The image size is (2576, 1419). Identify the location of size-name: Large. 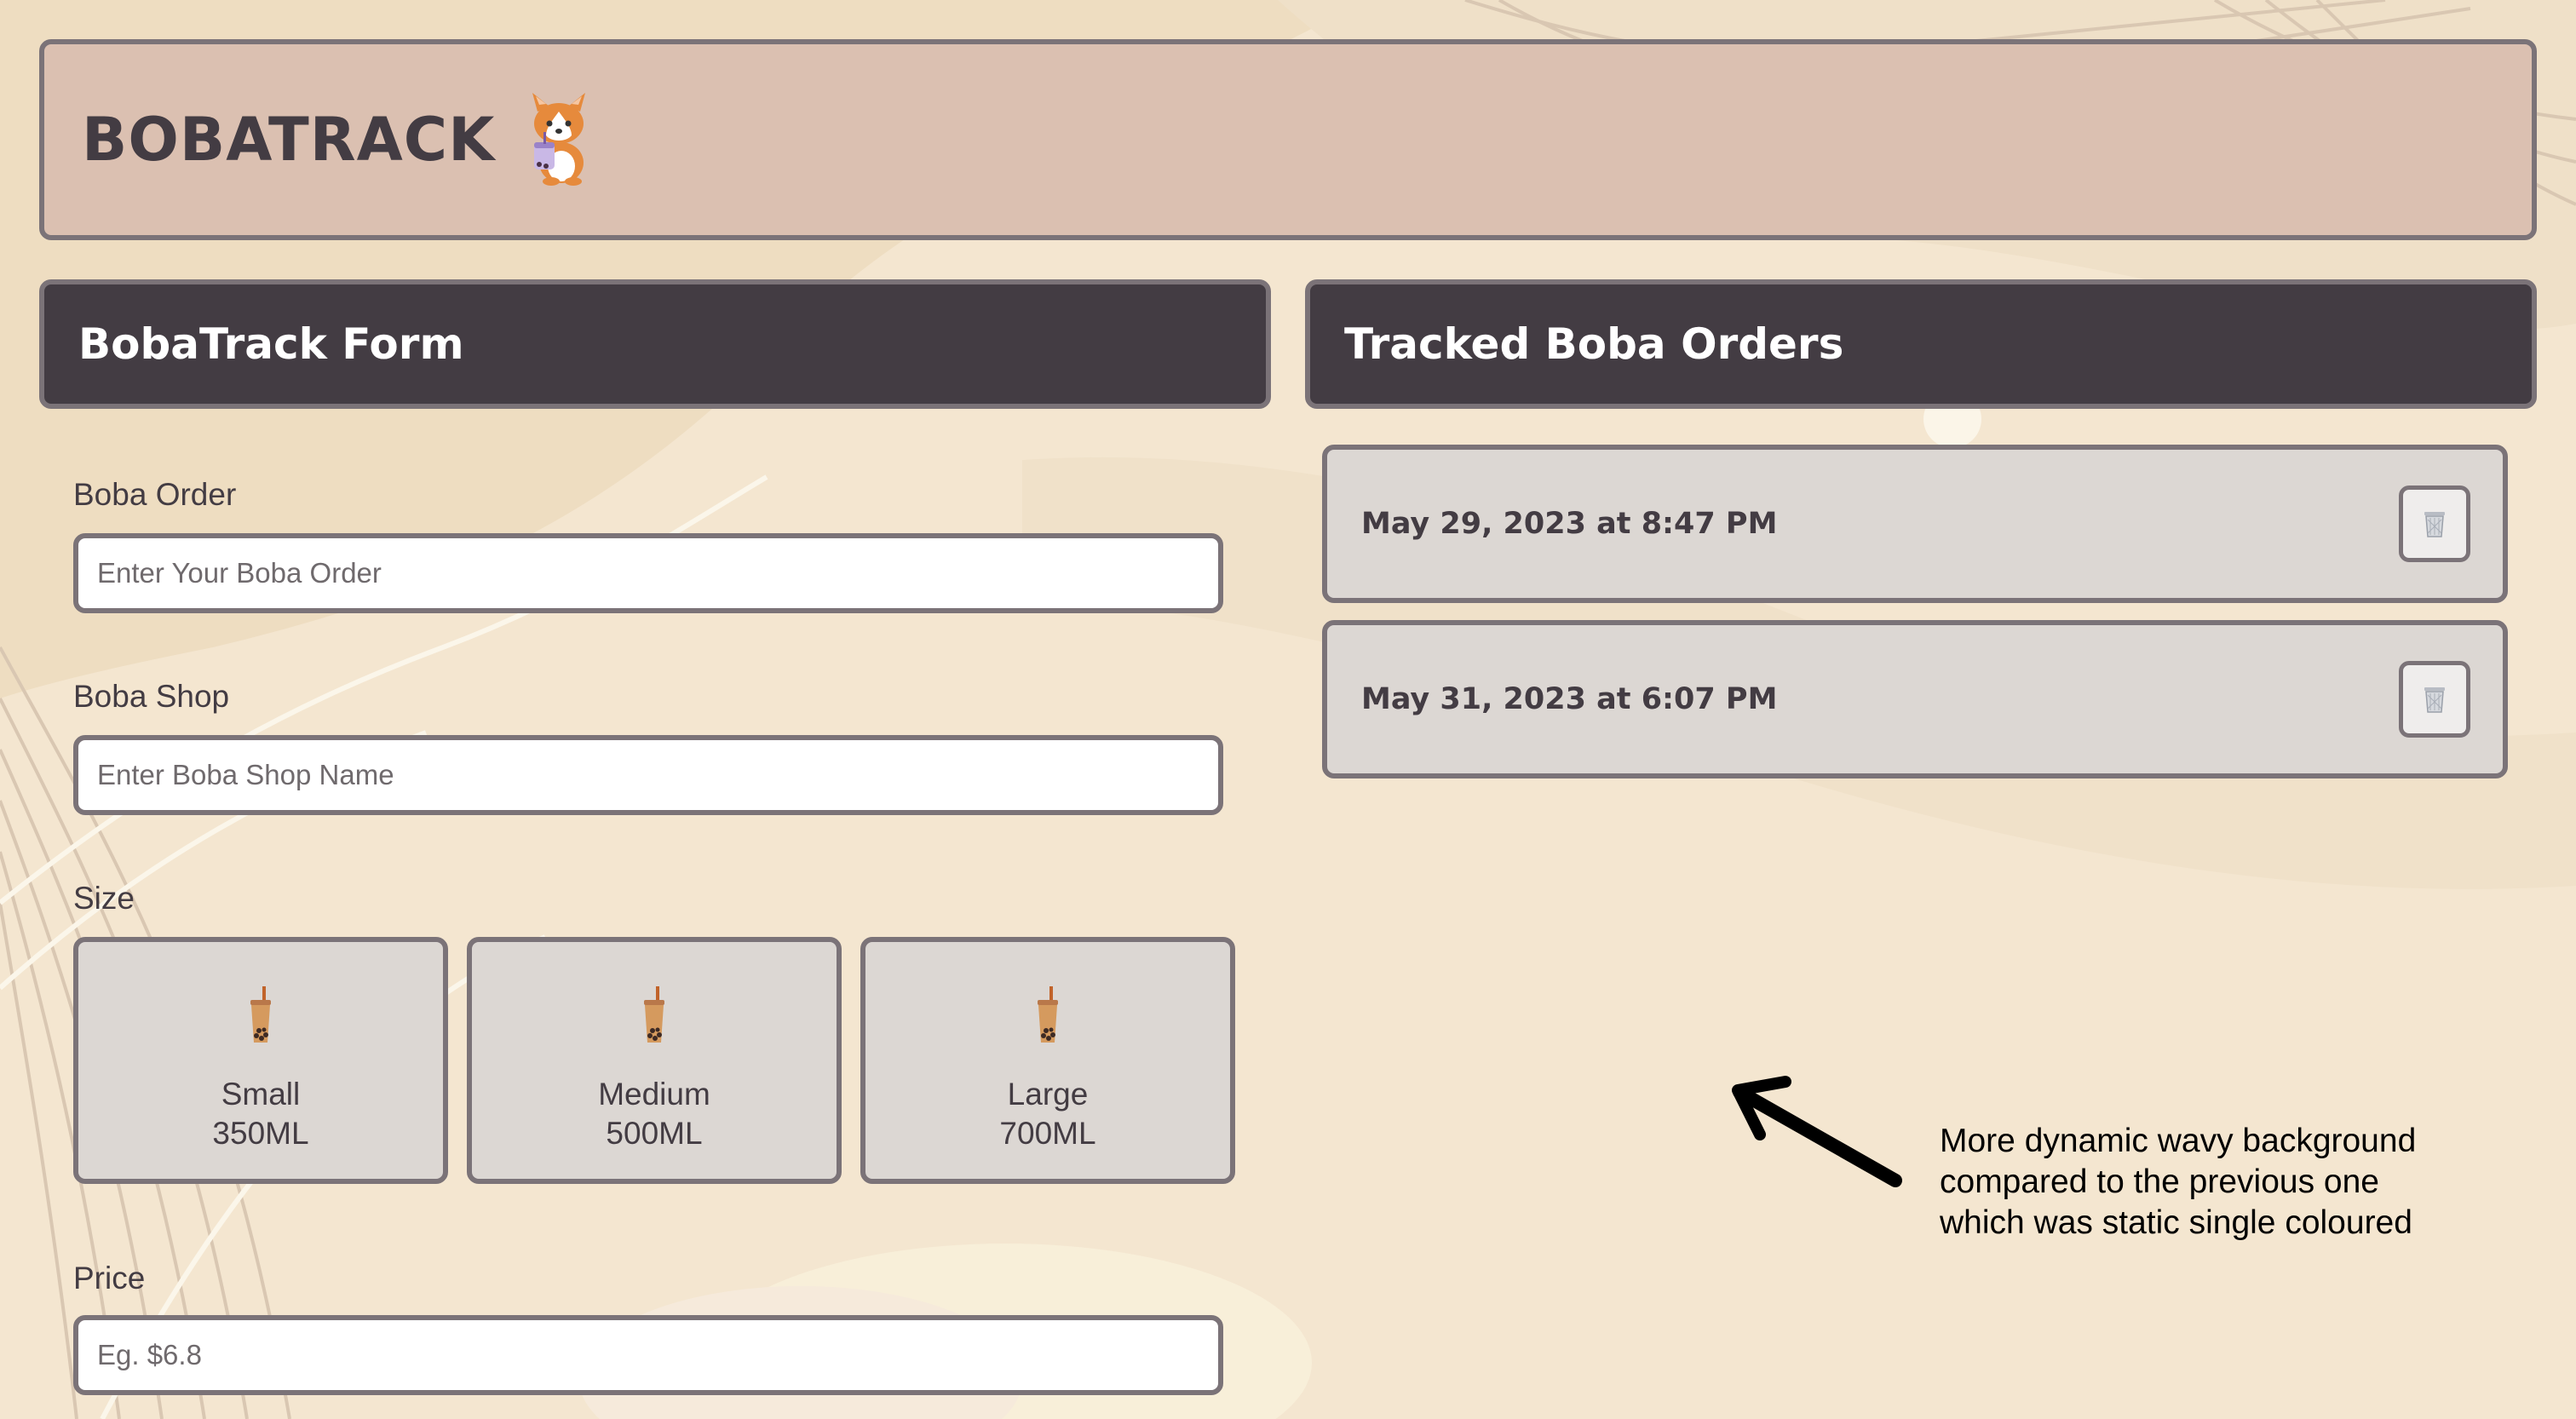
(1048, 1094).